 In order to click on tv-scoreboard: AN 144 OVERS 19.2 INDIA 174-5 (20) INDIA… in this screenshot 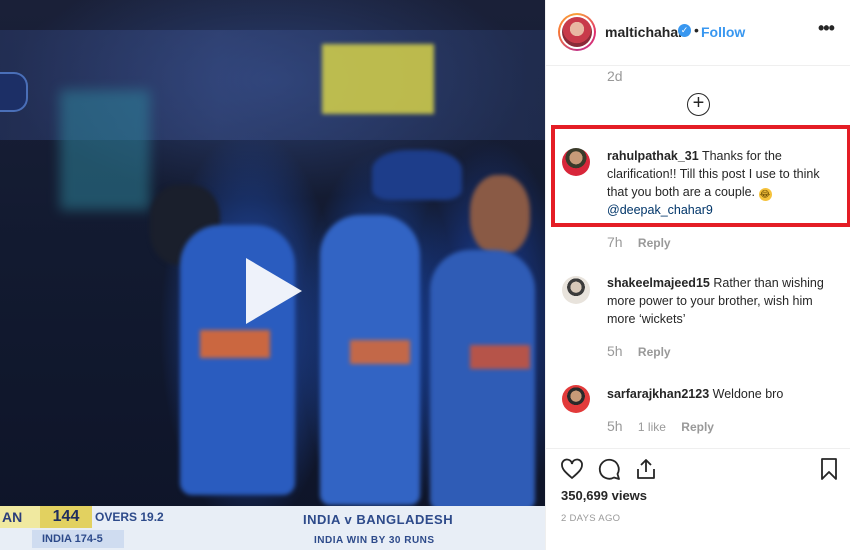, I will do `click(272, 528)`.